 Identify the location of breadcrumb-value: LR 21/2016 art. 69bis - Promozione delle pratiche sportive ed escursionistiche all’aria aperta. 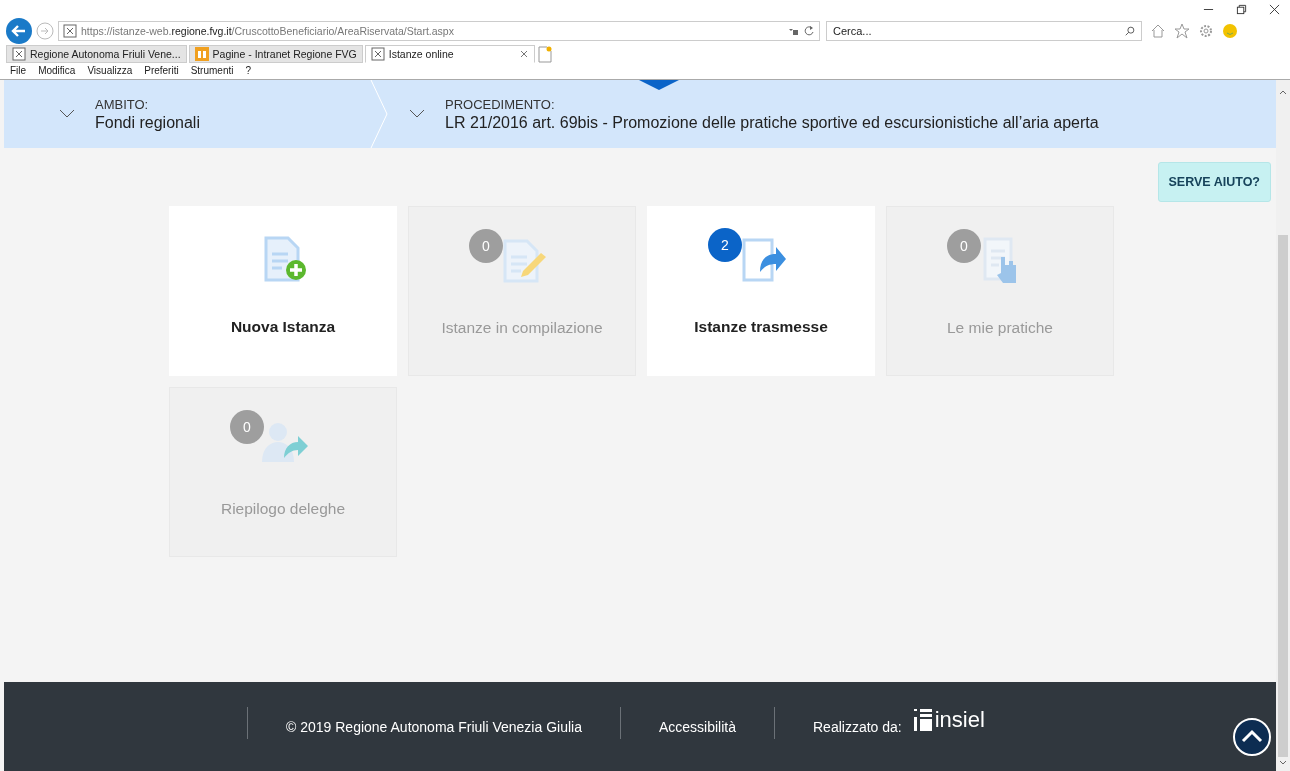
(772, 122).